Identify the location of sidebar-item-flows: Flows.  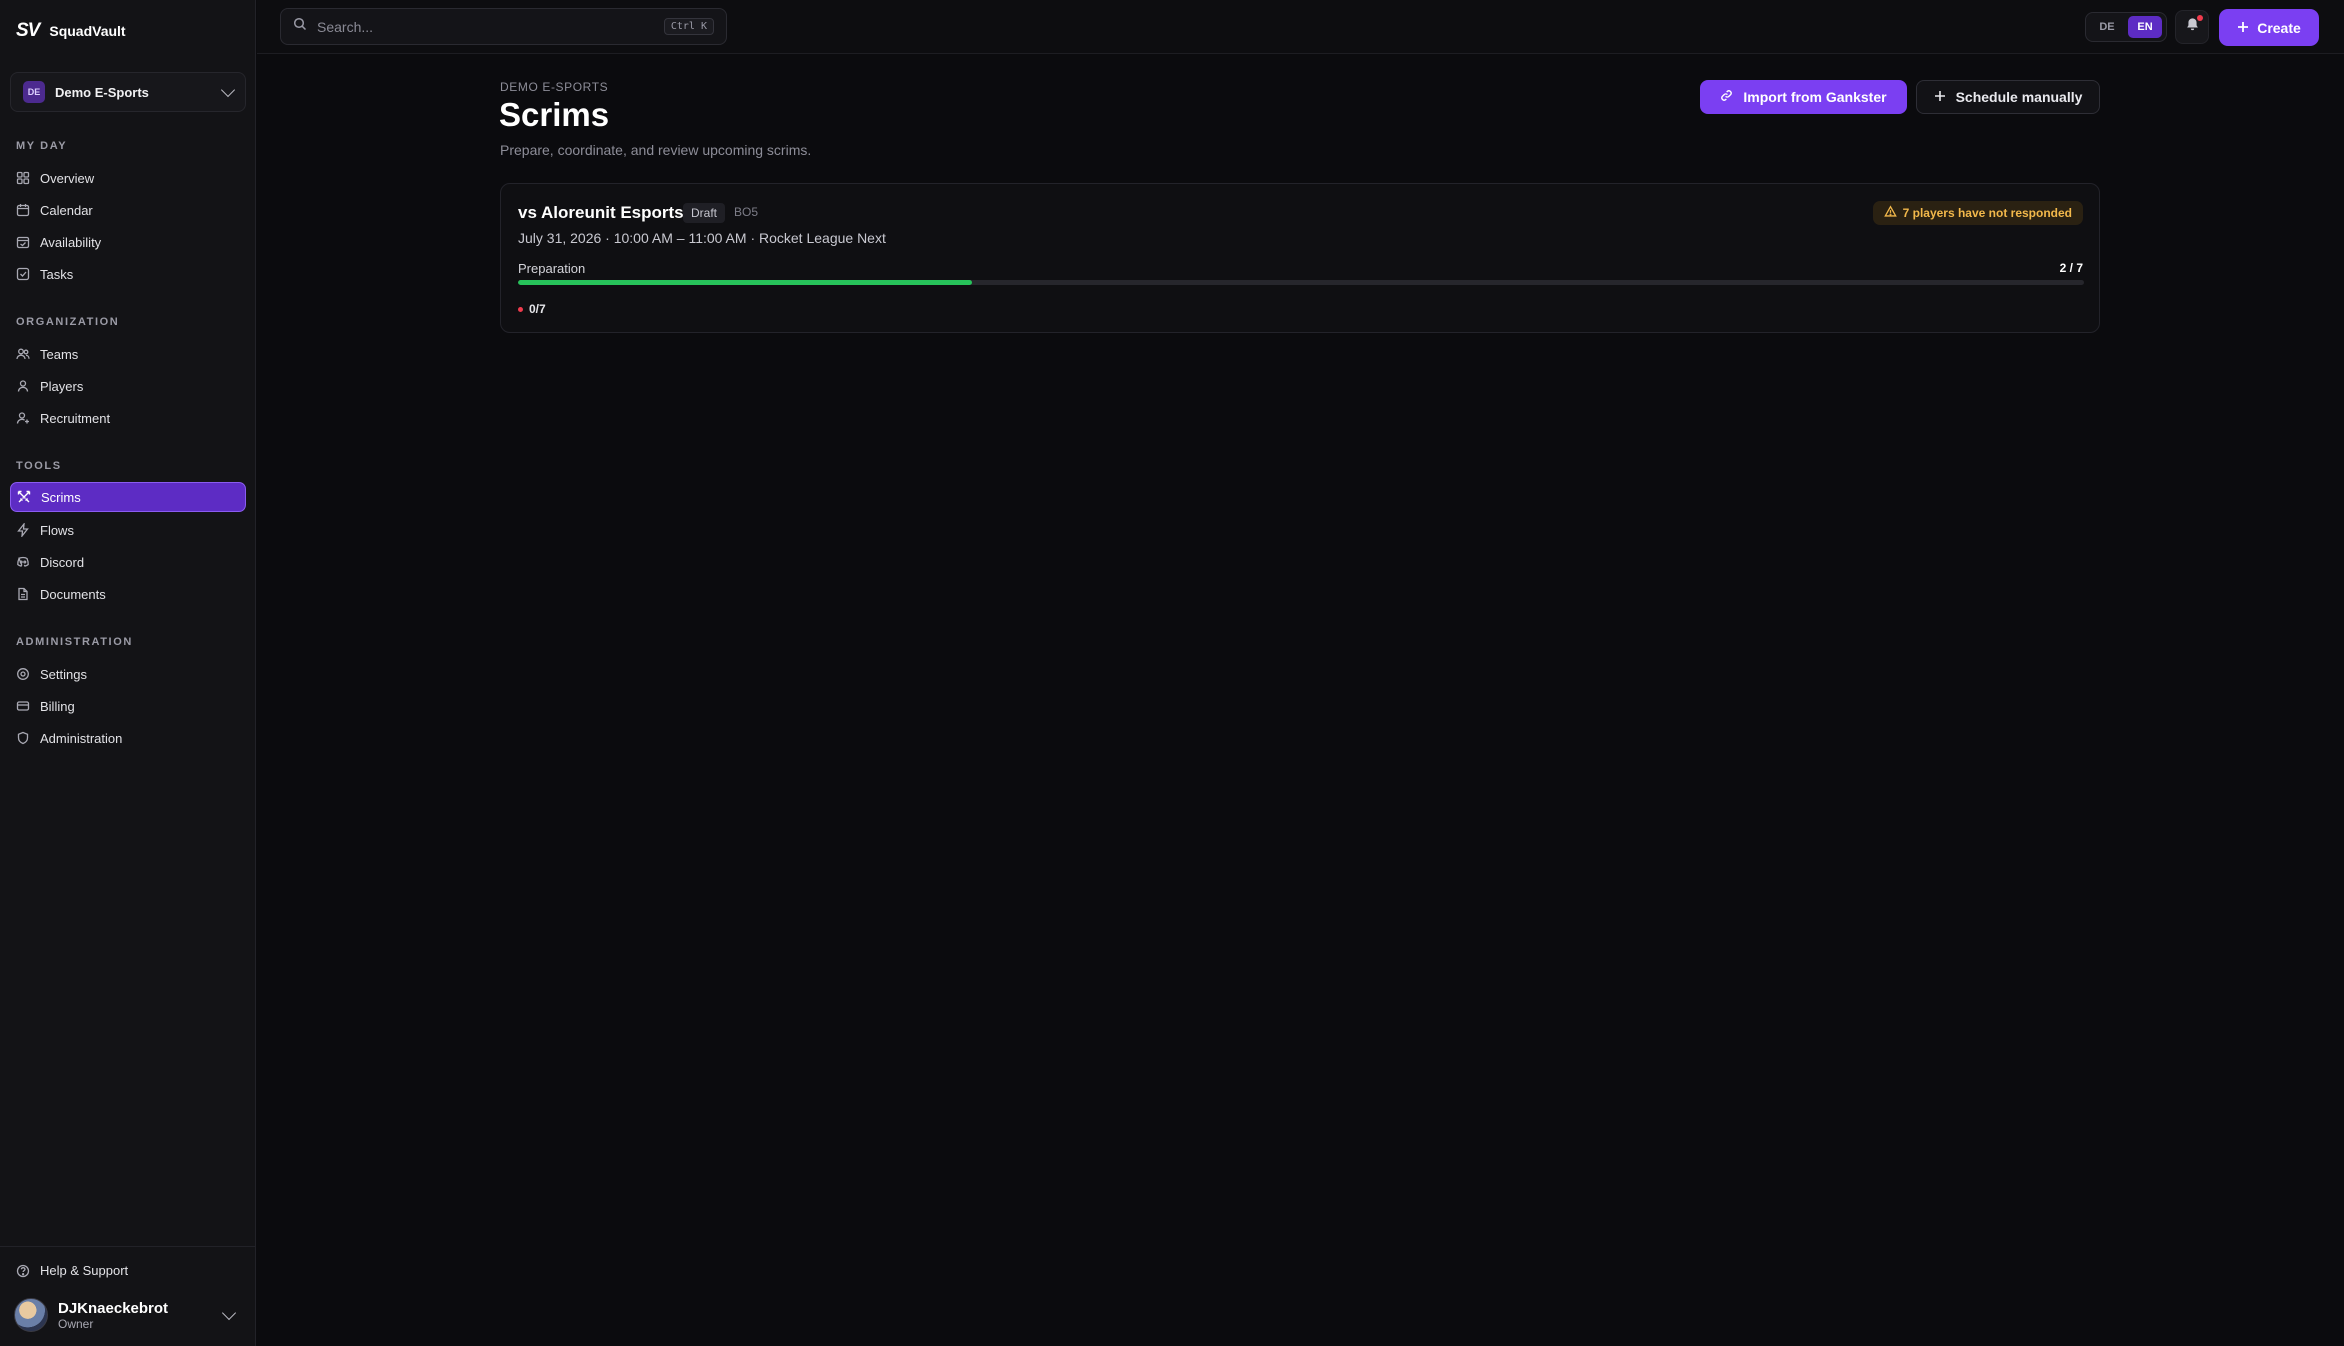
(128, 530).